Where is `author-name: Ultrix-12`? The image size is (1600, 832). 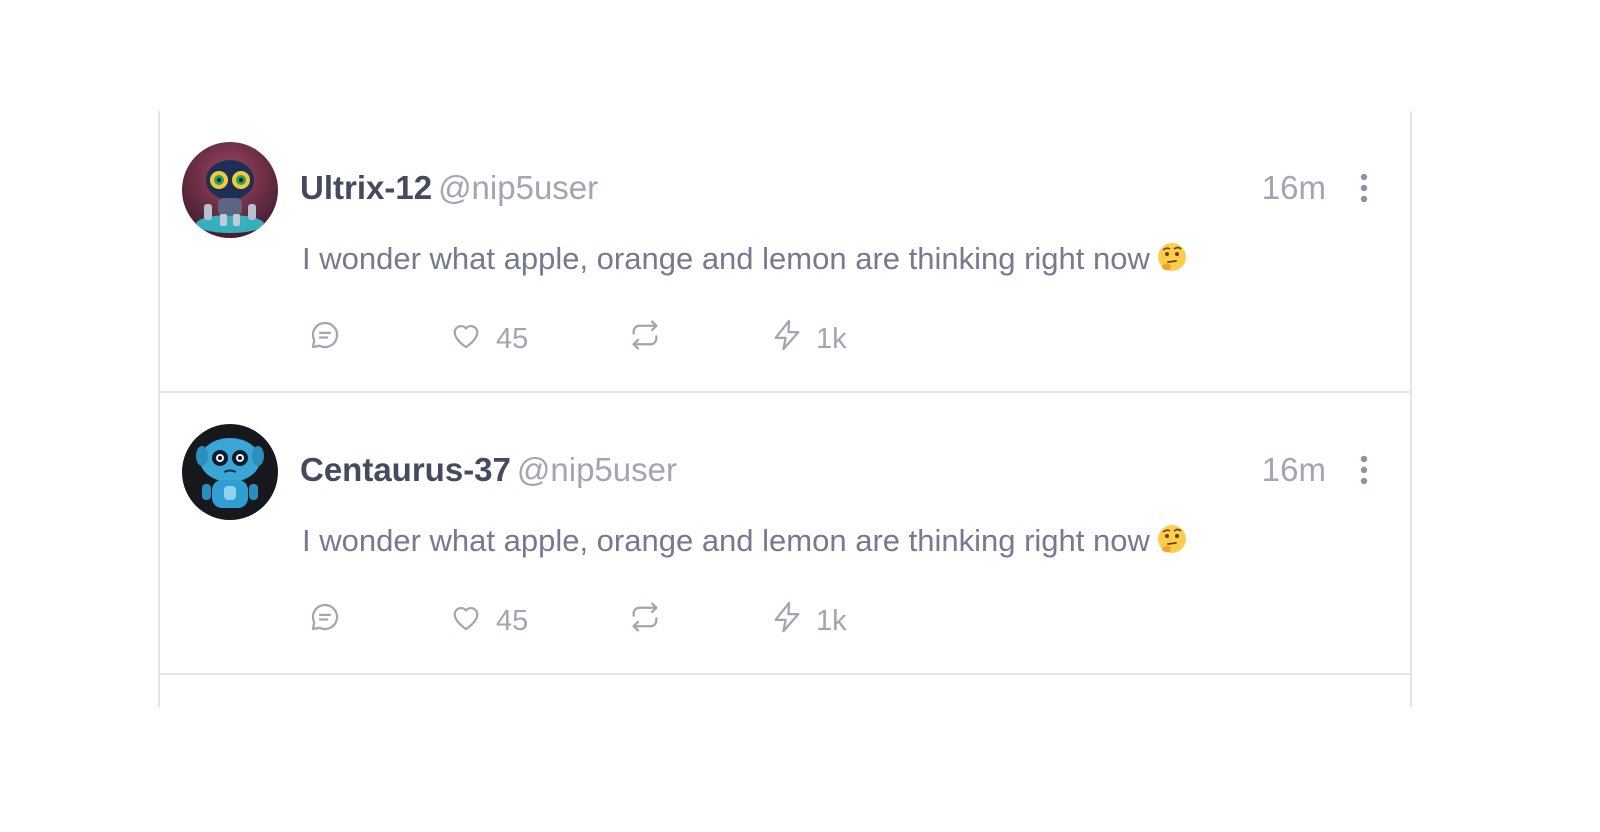 author-name: Ultrix-12 is located at coordinates (366, 187).